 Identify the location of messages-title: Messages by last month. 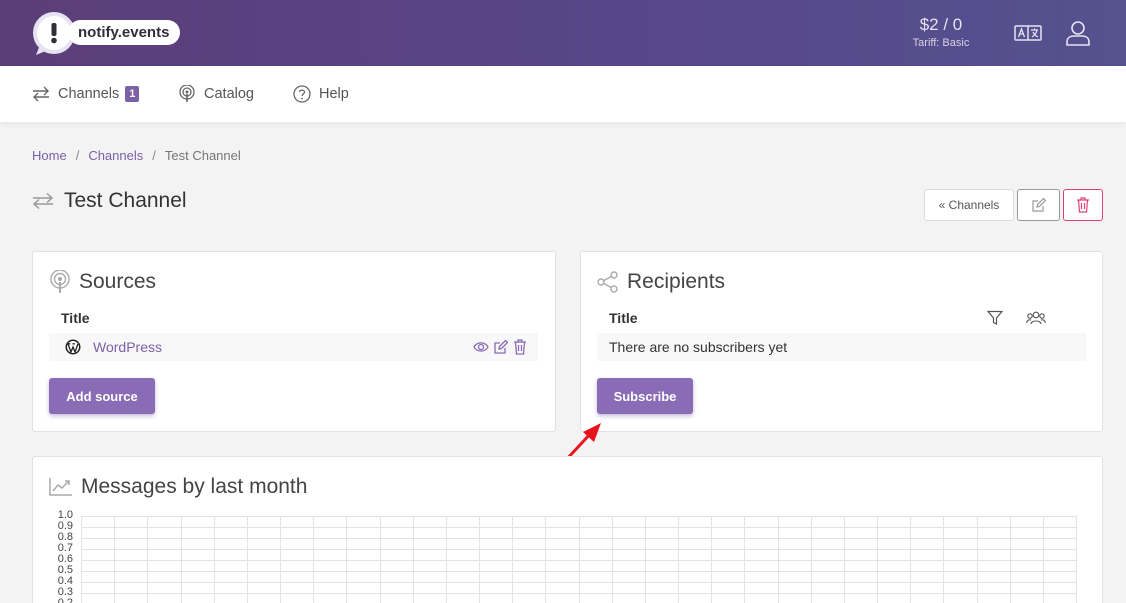
(178, 487).